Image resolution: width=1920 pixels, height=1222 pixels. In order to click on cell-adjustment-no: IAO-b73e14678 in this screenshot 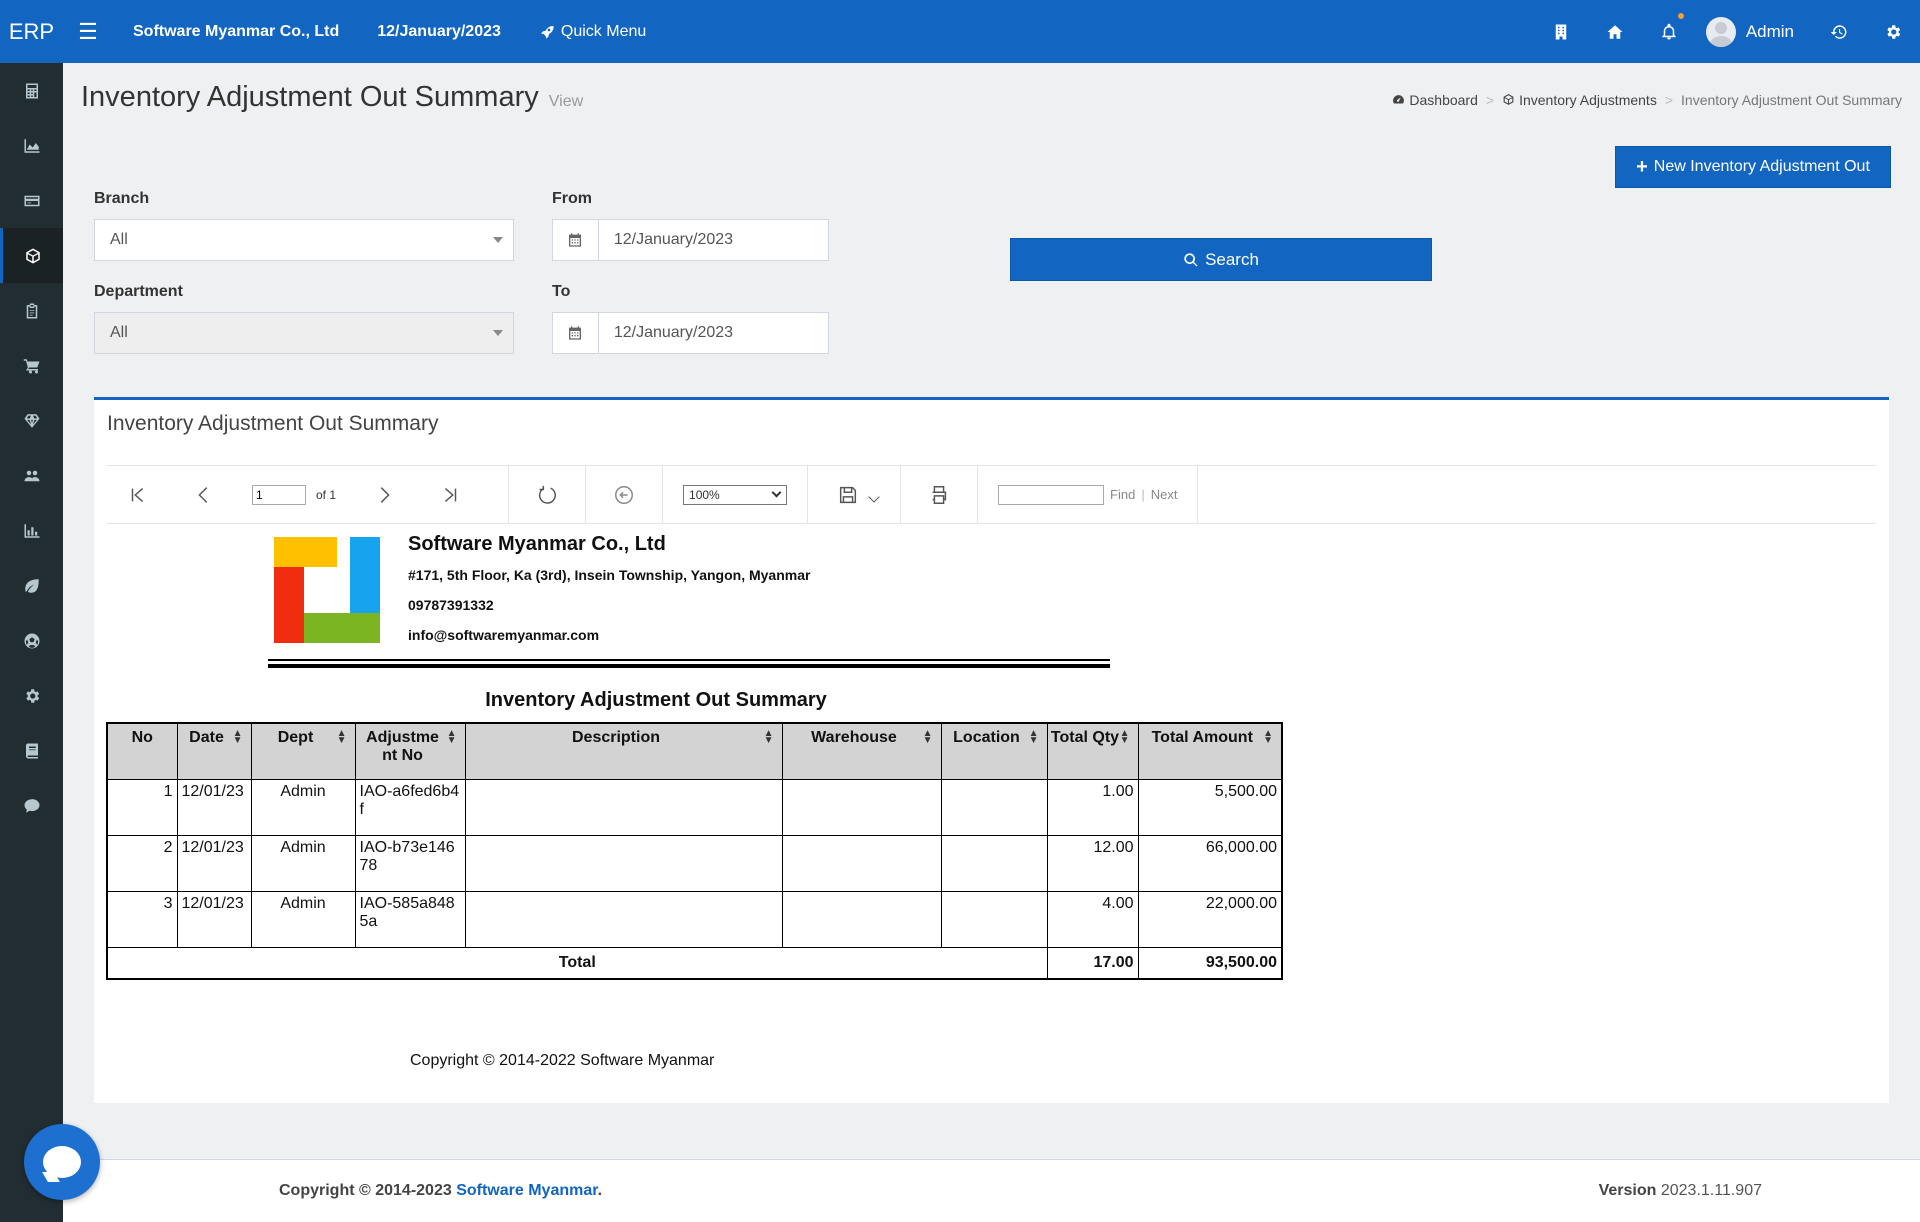, I will do `click(410, 863)`.